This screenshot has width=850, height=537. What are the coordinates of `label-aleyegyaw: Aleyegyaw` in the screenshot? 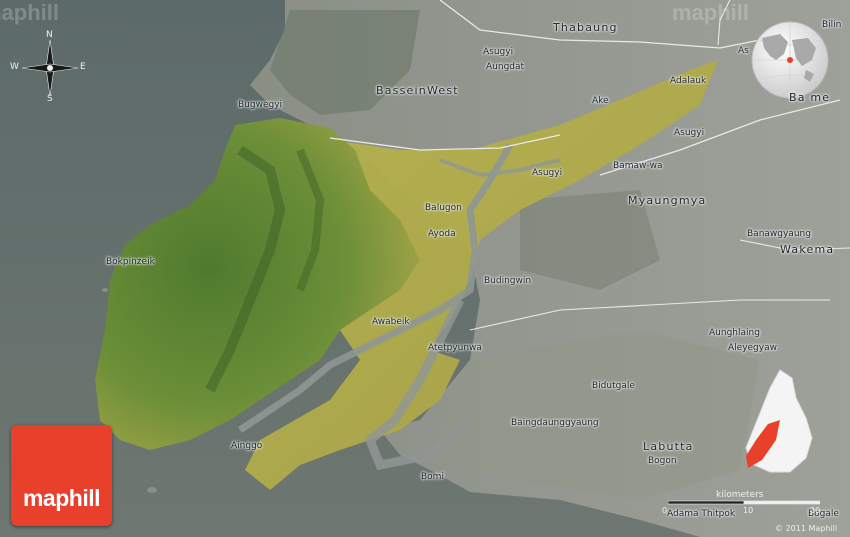 It's located at (752, 348).